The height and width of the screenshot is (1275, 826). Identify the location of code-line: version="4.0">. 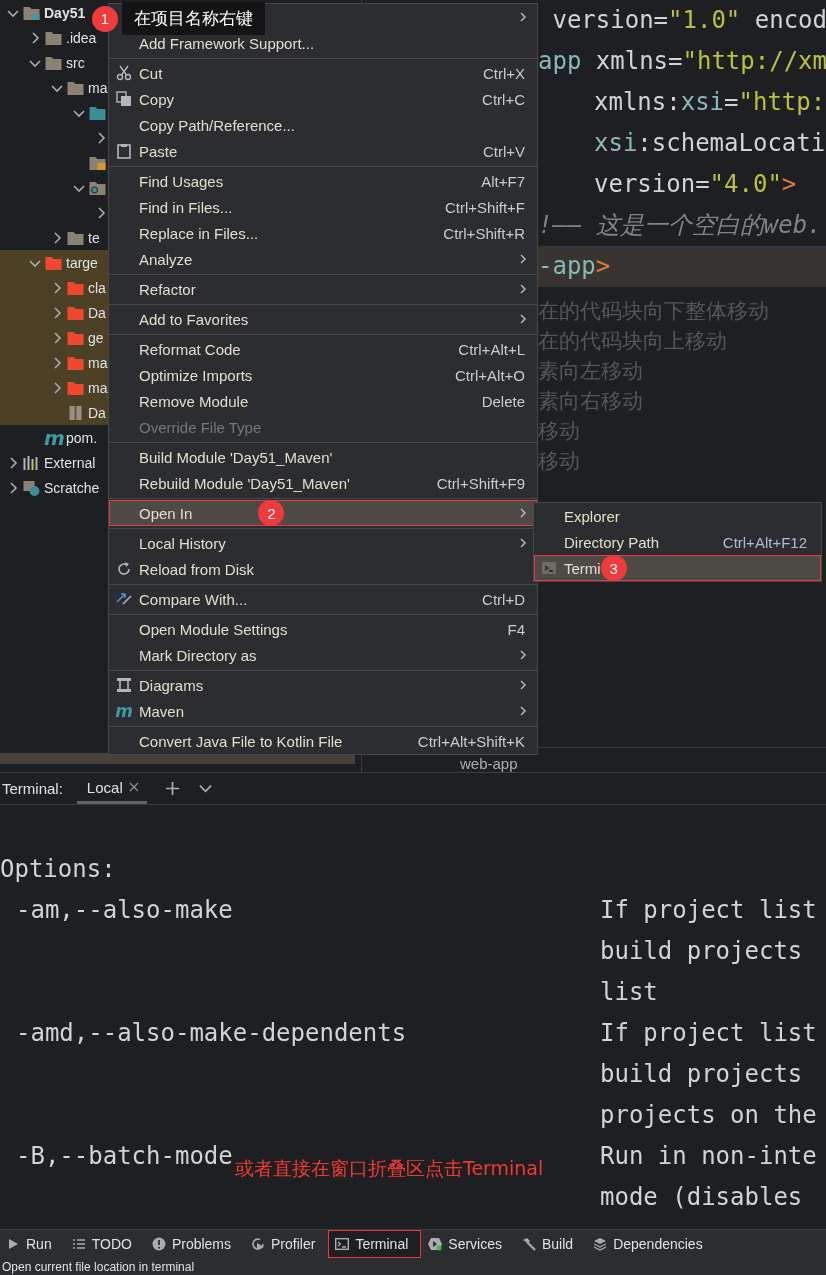
(695, 184).